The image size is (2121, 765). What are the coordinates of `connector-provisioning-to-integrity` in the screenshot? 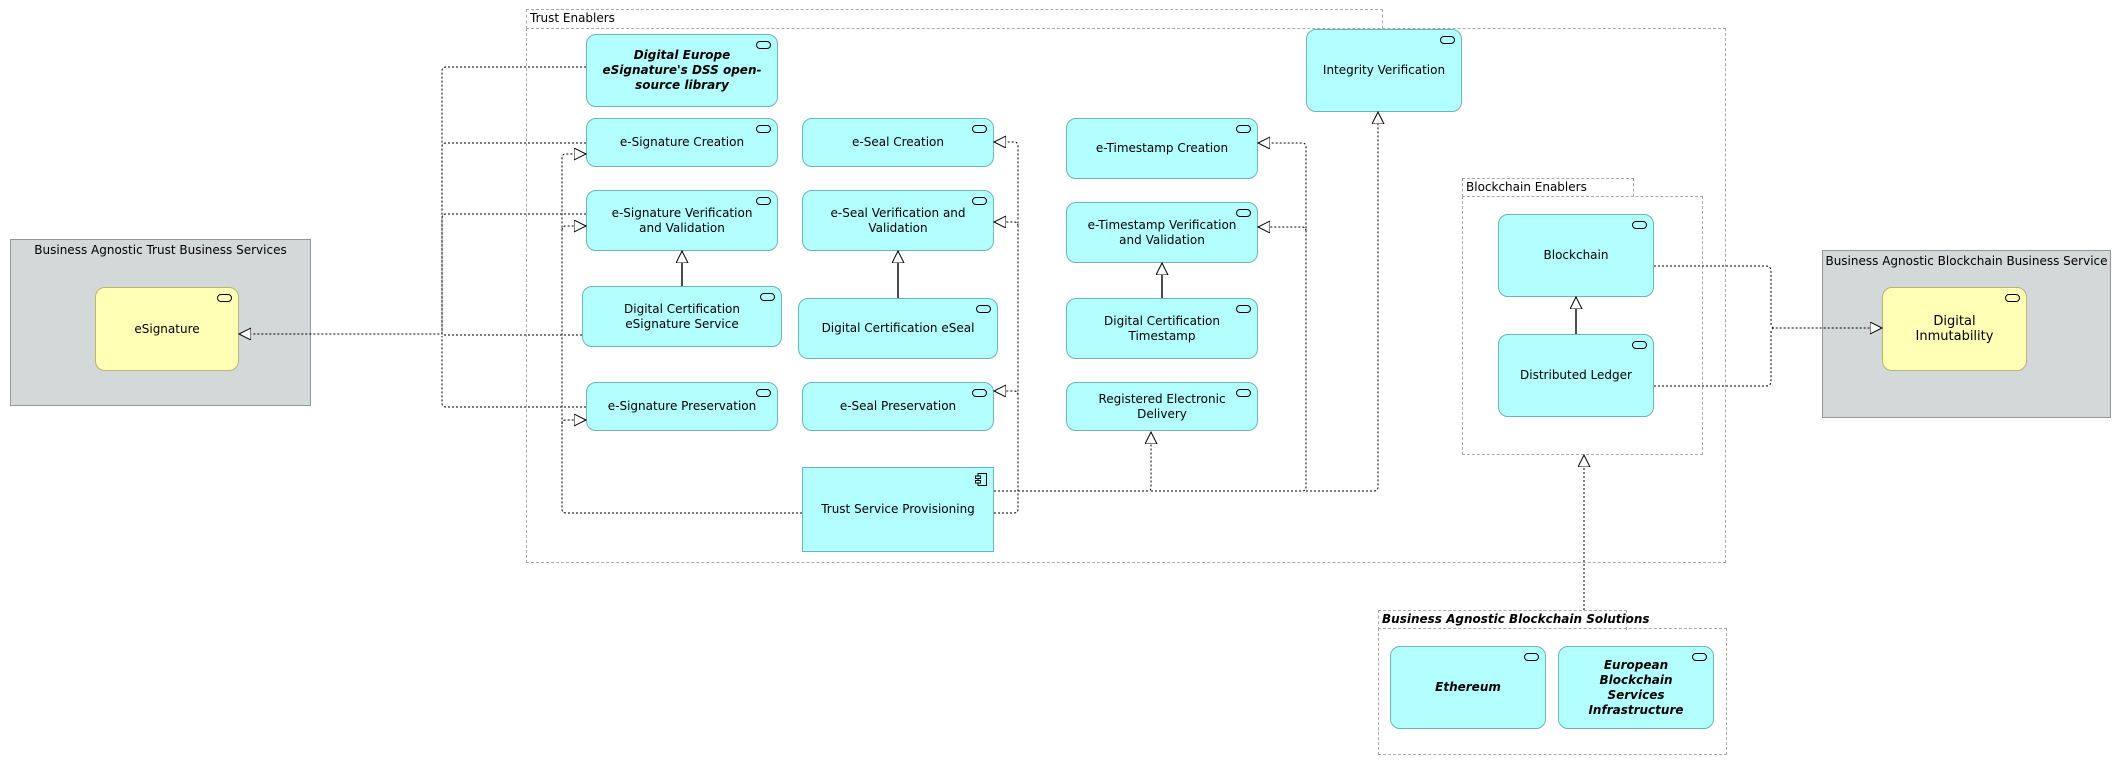 It's located at (1342, 302).